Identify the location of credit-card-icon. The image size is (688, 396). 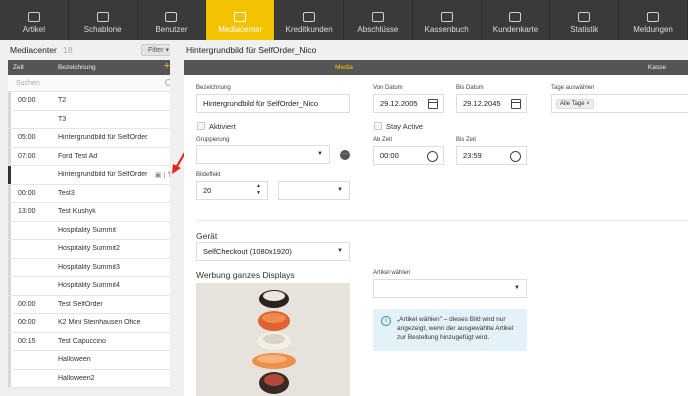
(309, 17).